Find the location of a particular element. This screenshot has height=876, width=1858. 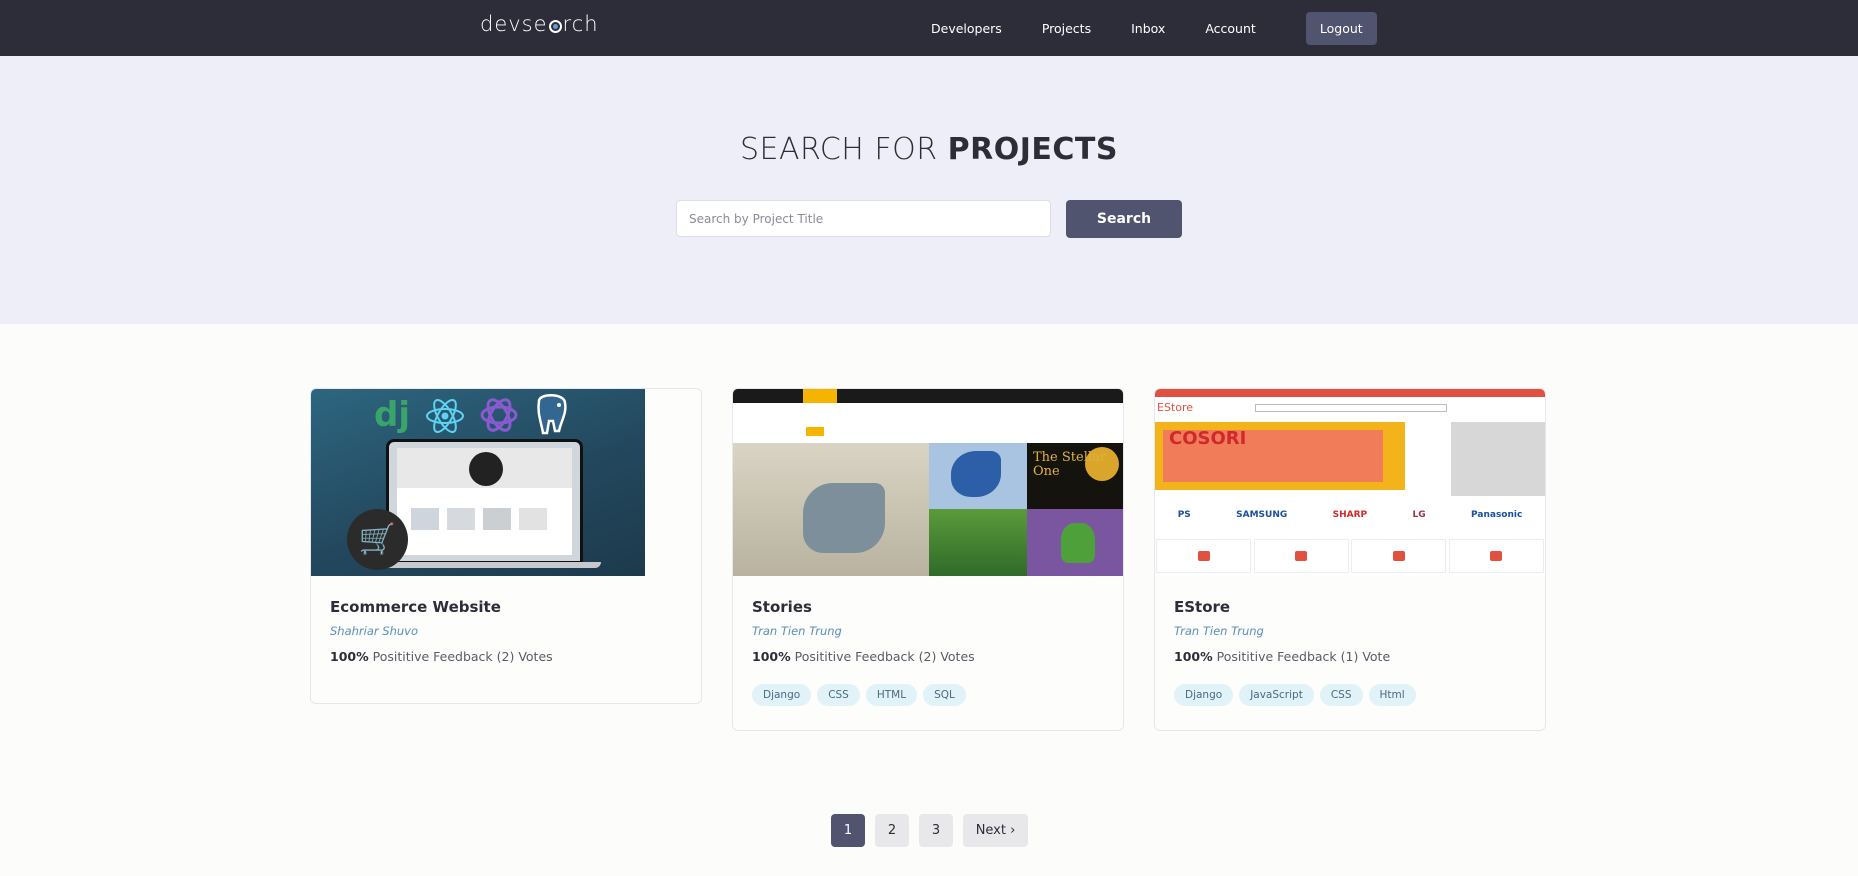

tag: Html is located at coordinates (1392, 695).